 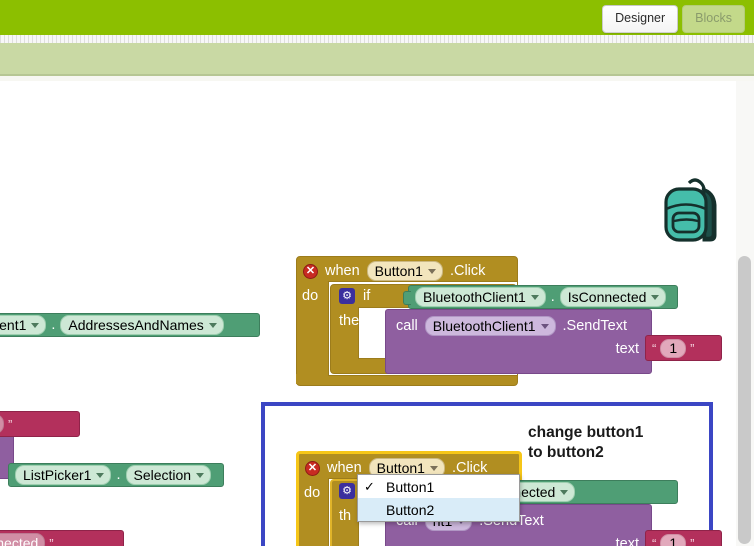 What do you see at coordinates (345, 516) in the screenshot?
I see `then-label: th` at bounding box center [345, 516].